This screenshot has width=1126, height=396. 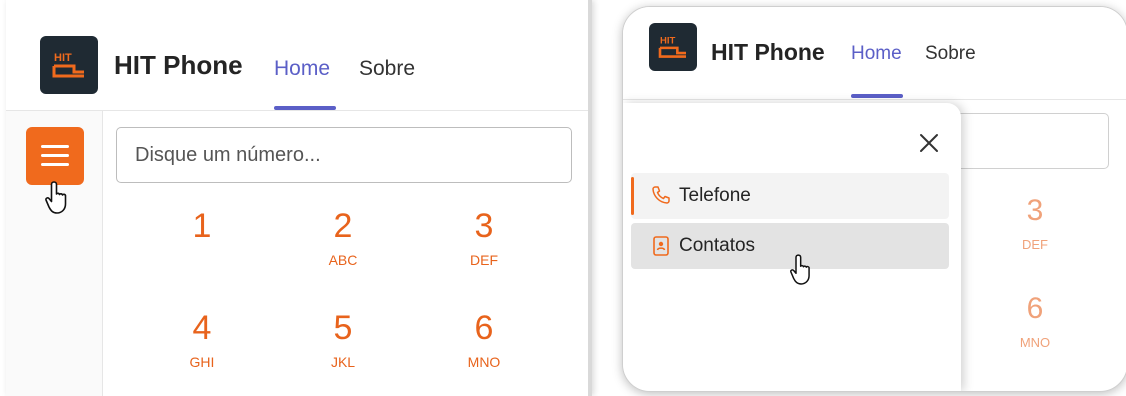 I want to click on dial-key-2: 2 ABC, so click(x=343, y=246).